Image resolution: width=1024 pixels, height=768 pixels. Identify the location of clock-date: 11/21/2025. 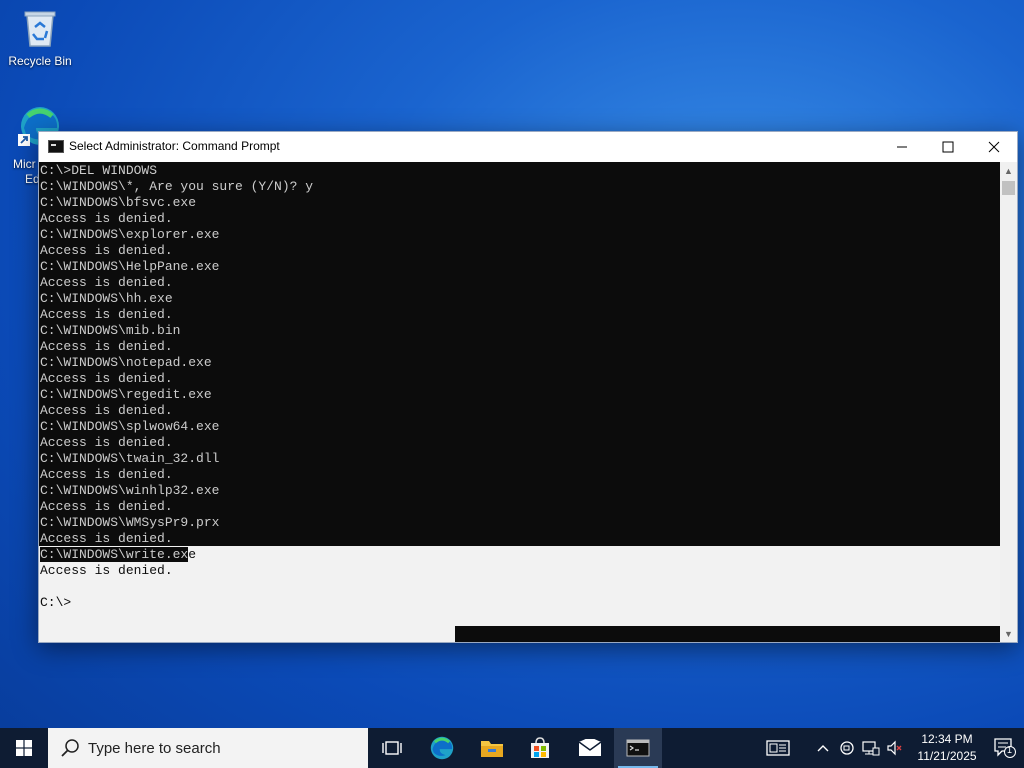
(947, 756).